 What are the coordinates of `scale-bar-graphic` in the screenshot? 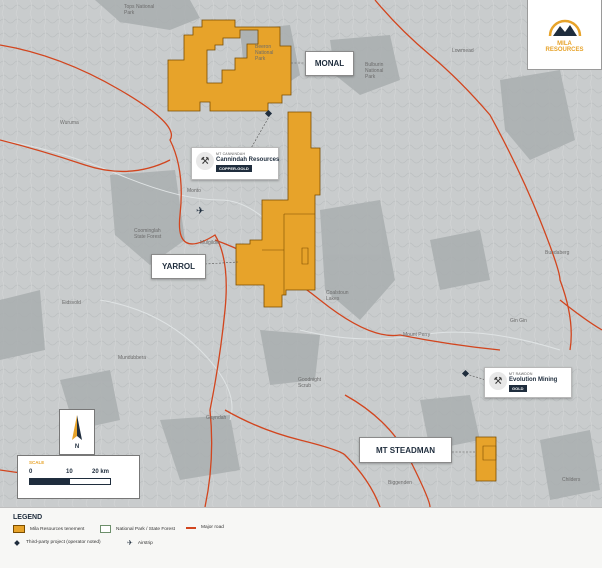 It's located at (70, 481).